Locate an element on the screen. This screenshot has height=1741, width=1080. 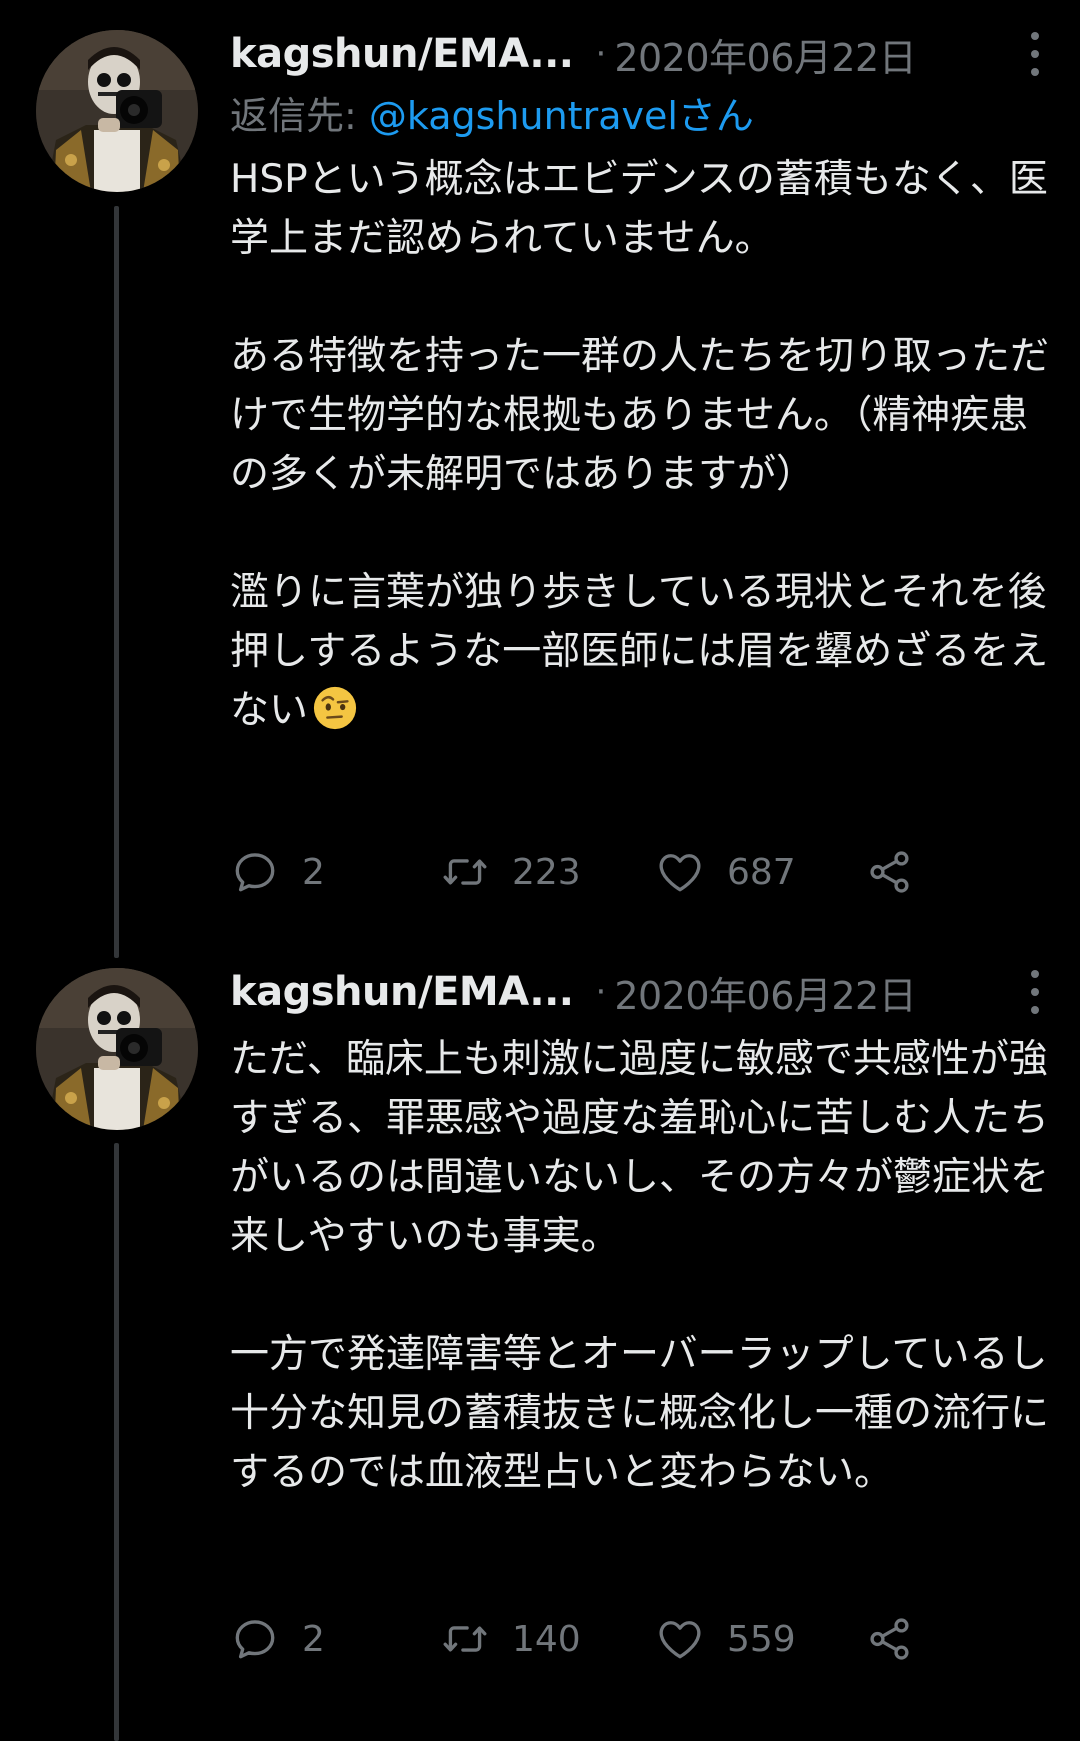
tweet-actions: 2 140 559 is located at coordinates (580, 1639).